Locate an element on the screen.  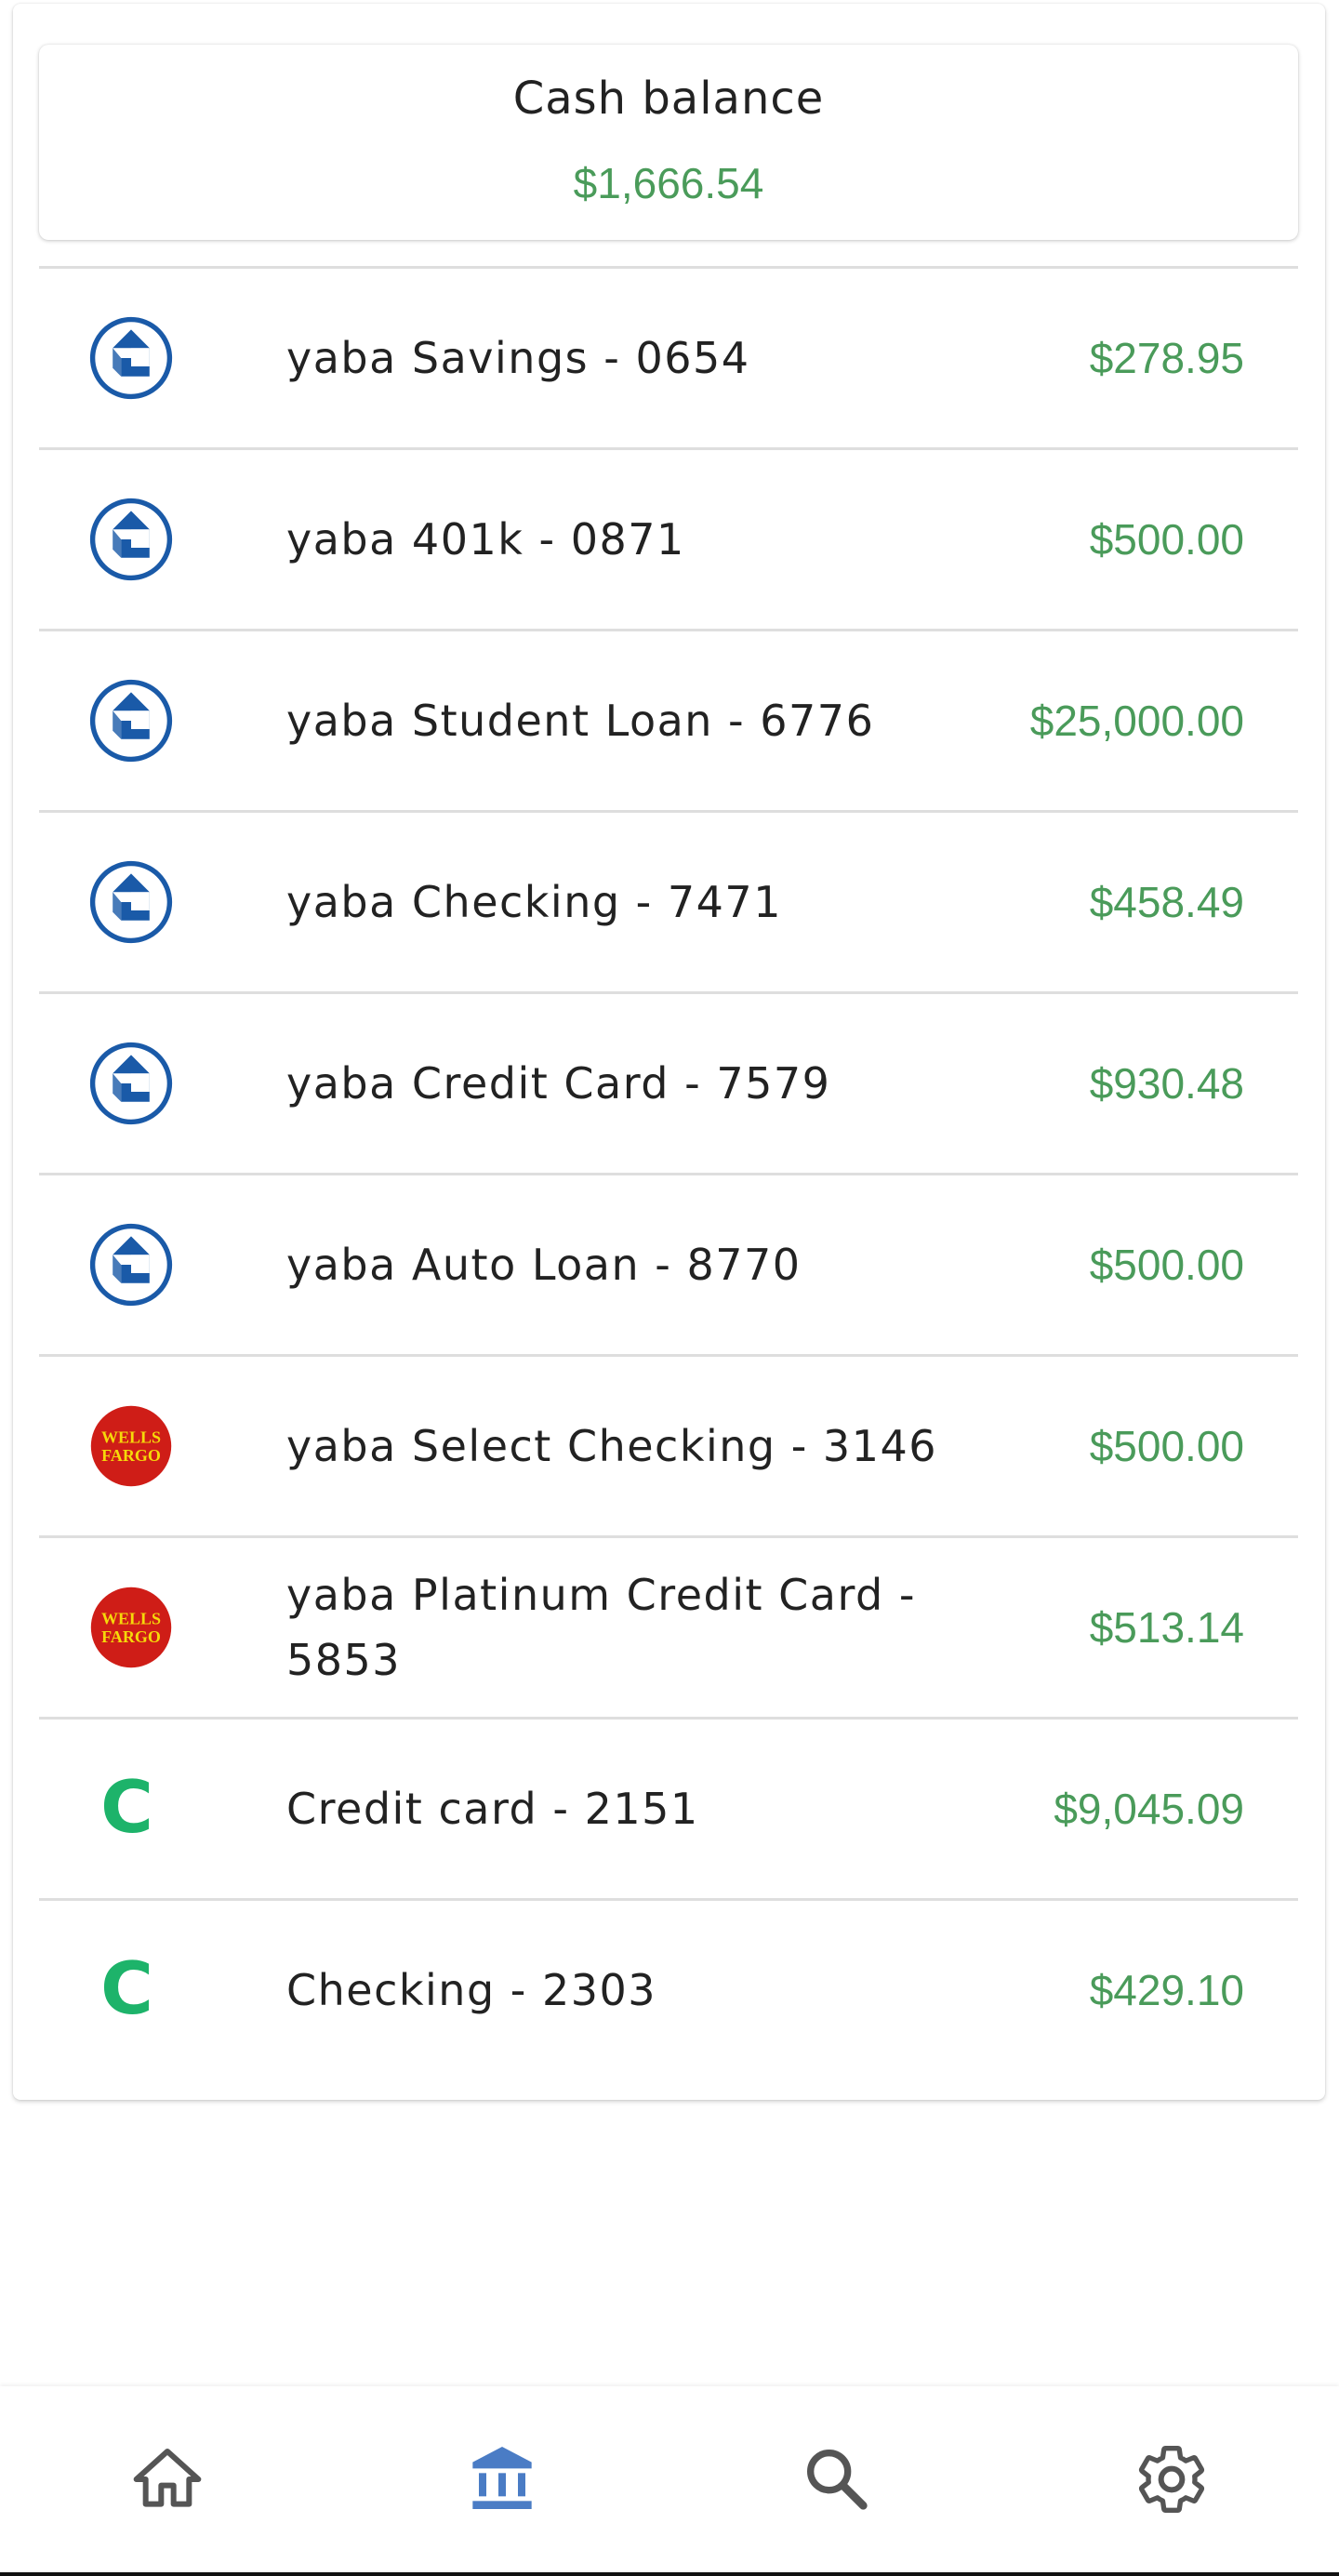
account-row: C Checking - 2303 $429.10 is located at coordinates (668, 1988).